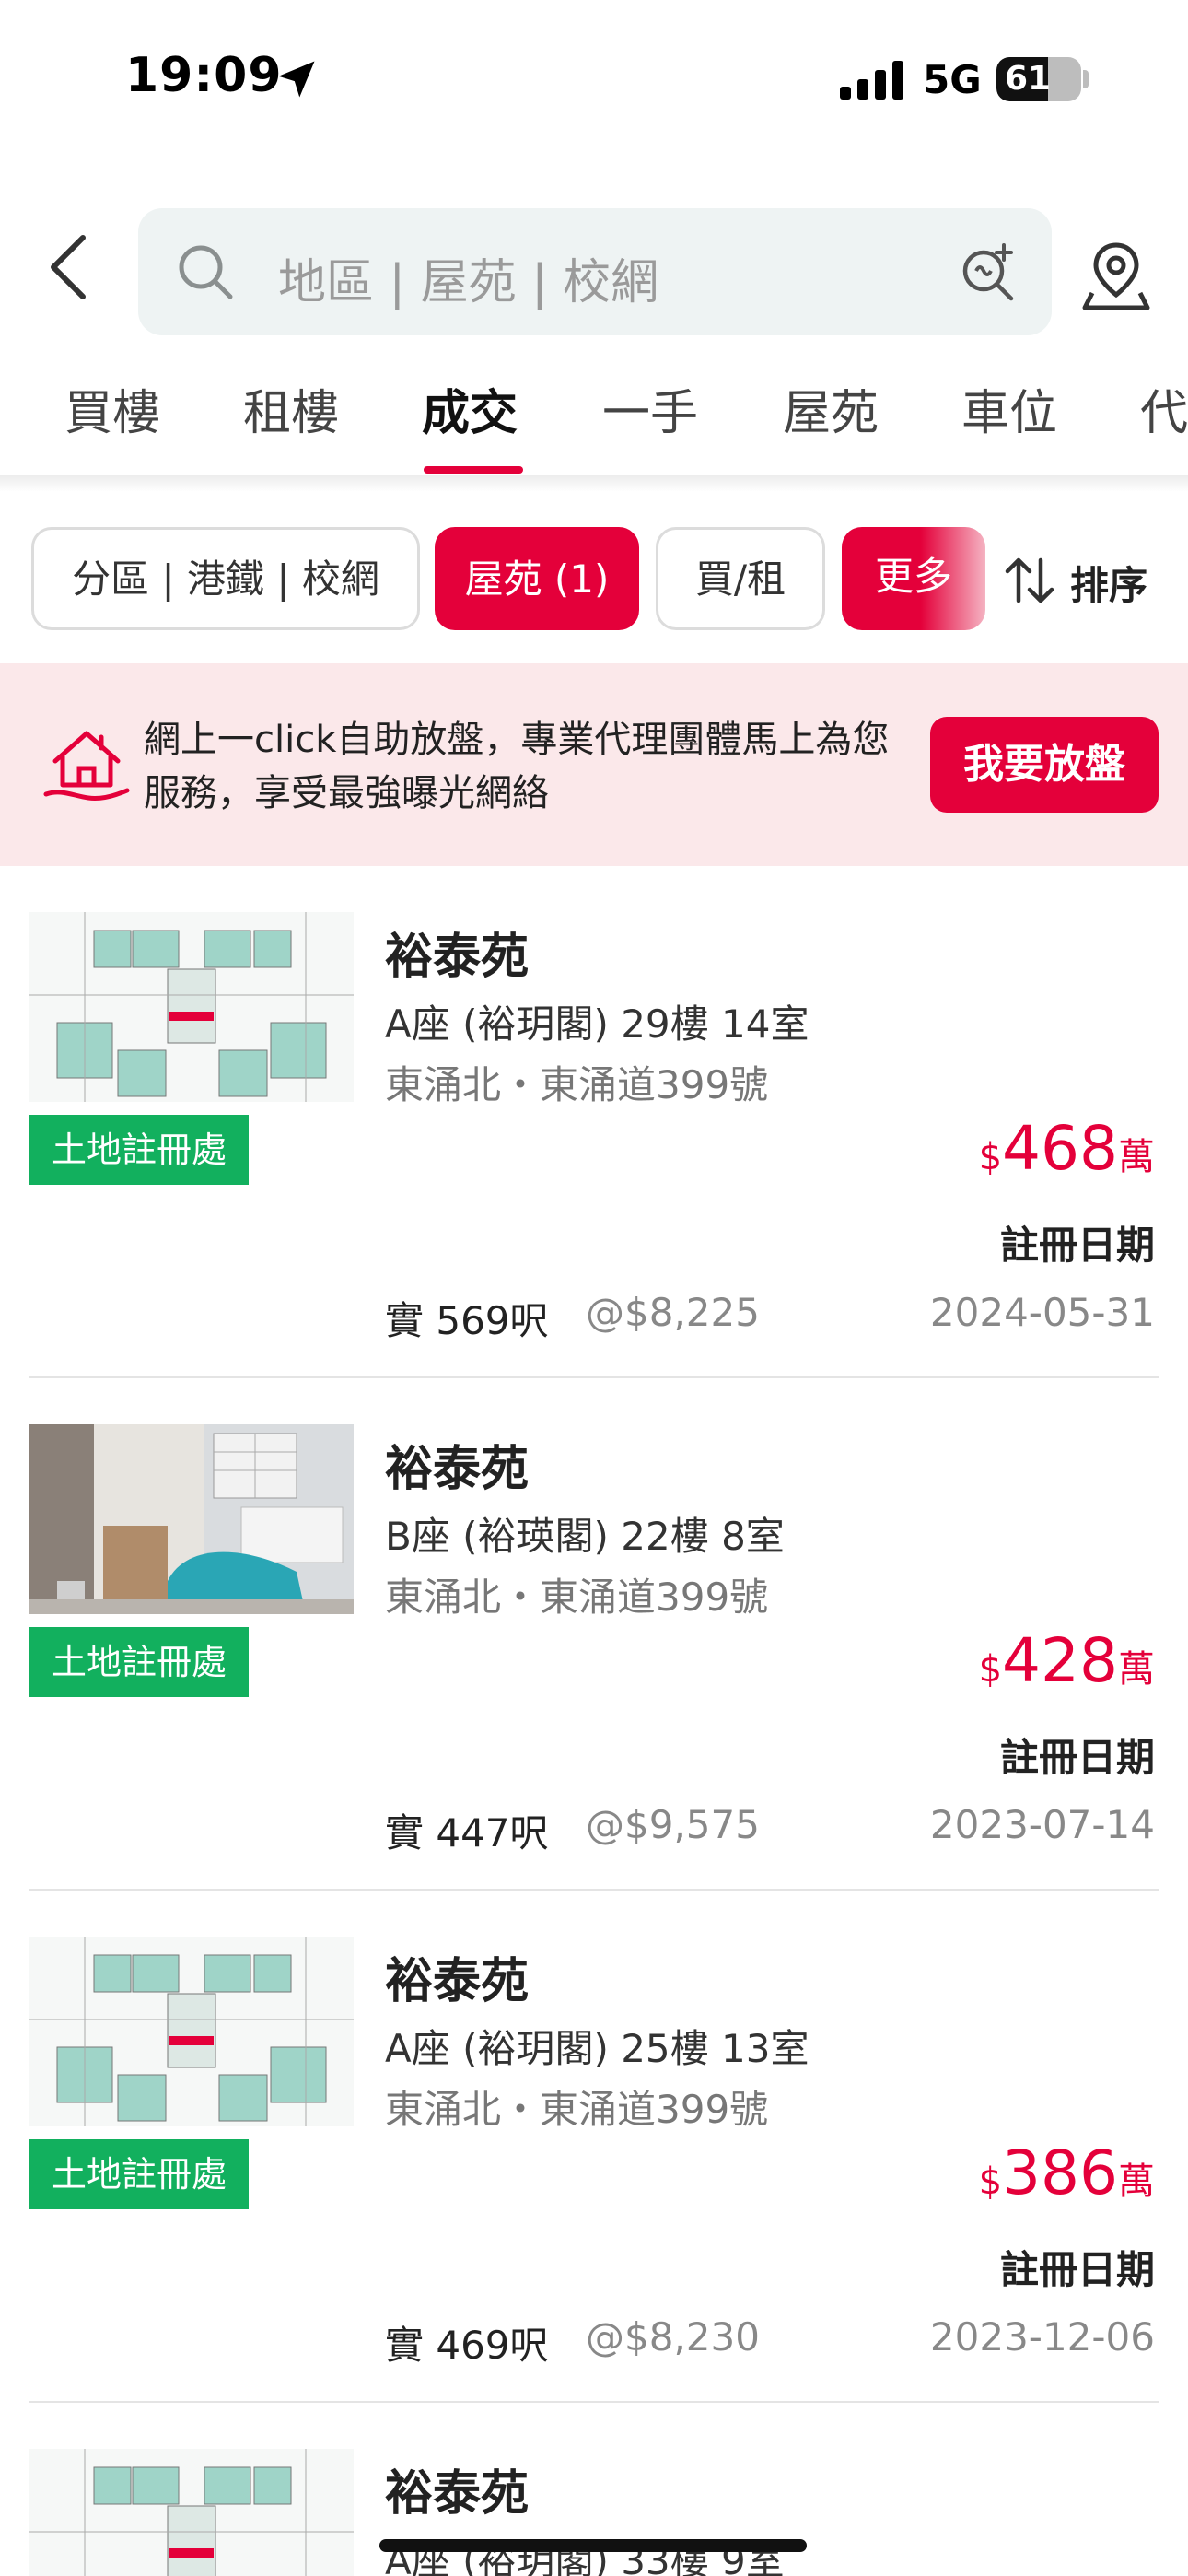 The image size is (1188, 2576). What do you see at coordinates (467, 1320) in the screenshot?
I see `listing-area: 實 569呎` at bounding box center [467, 1320].